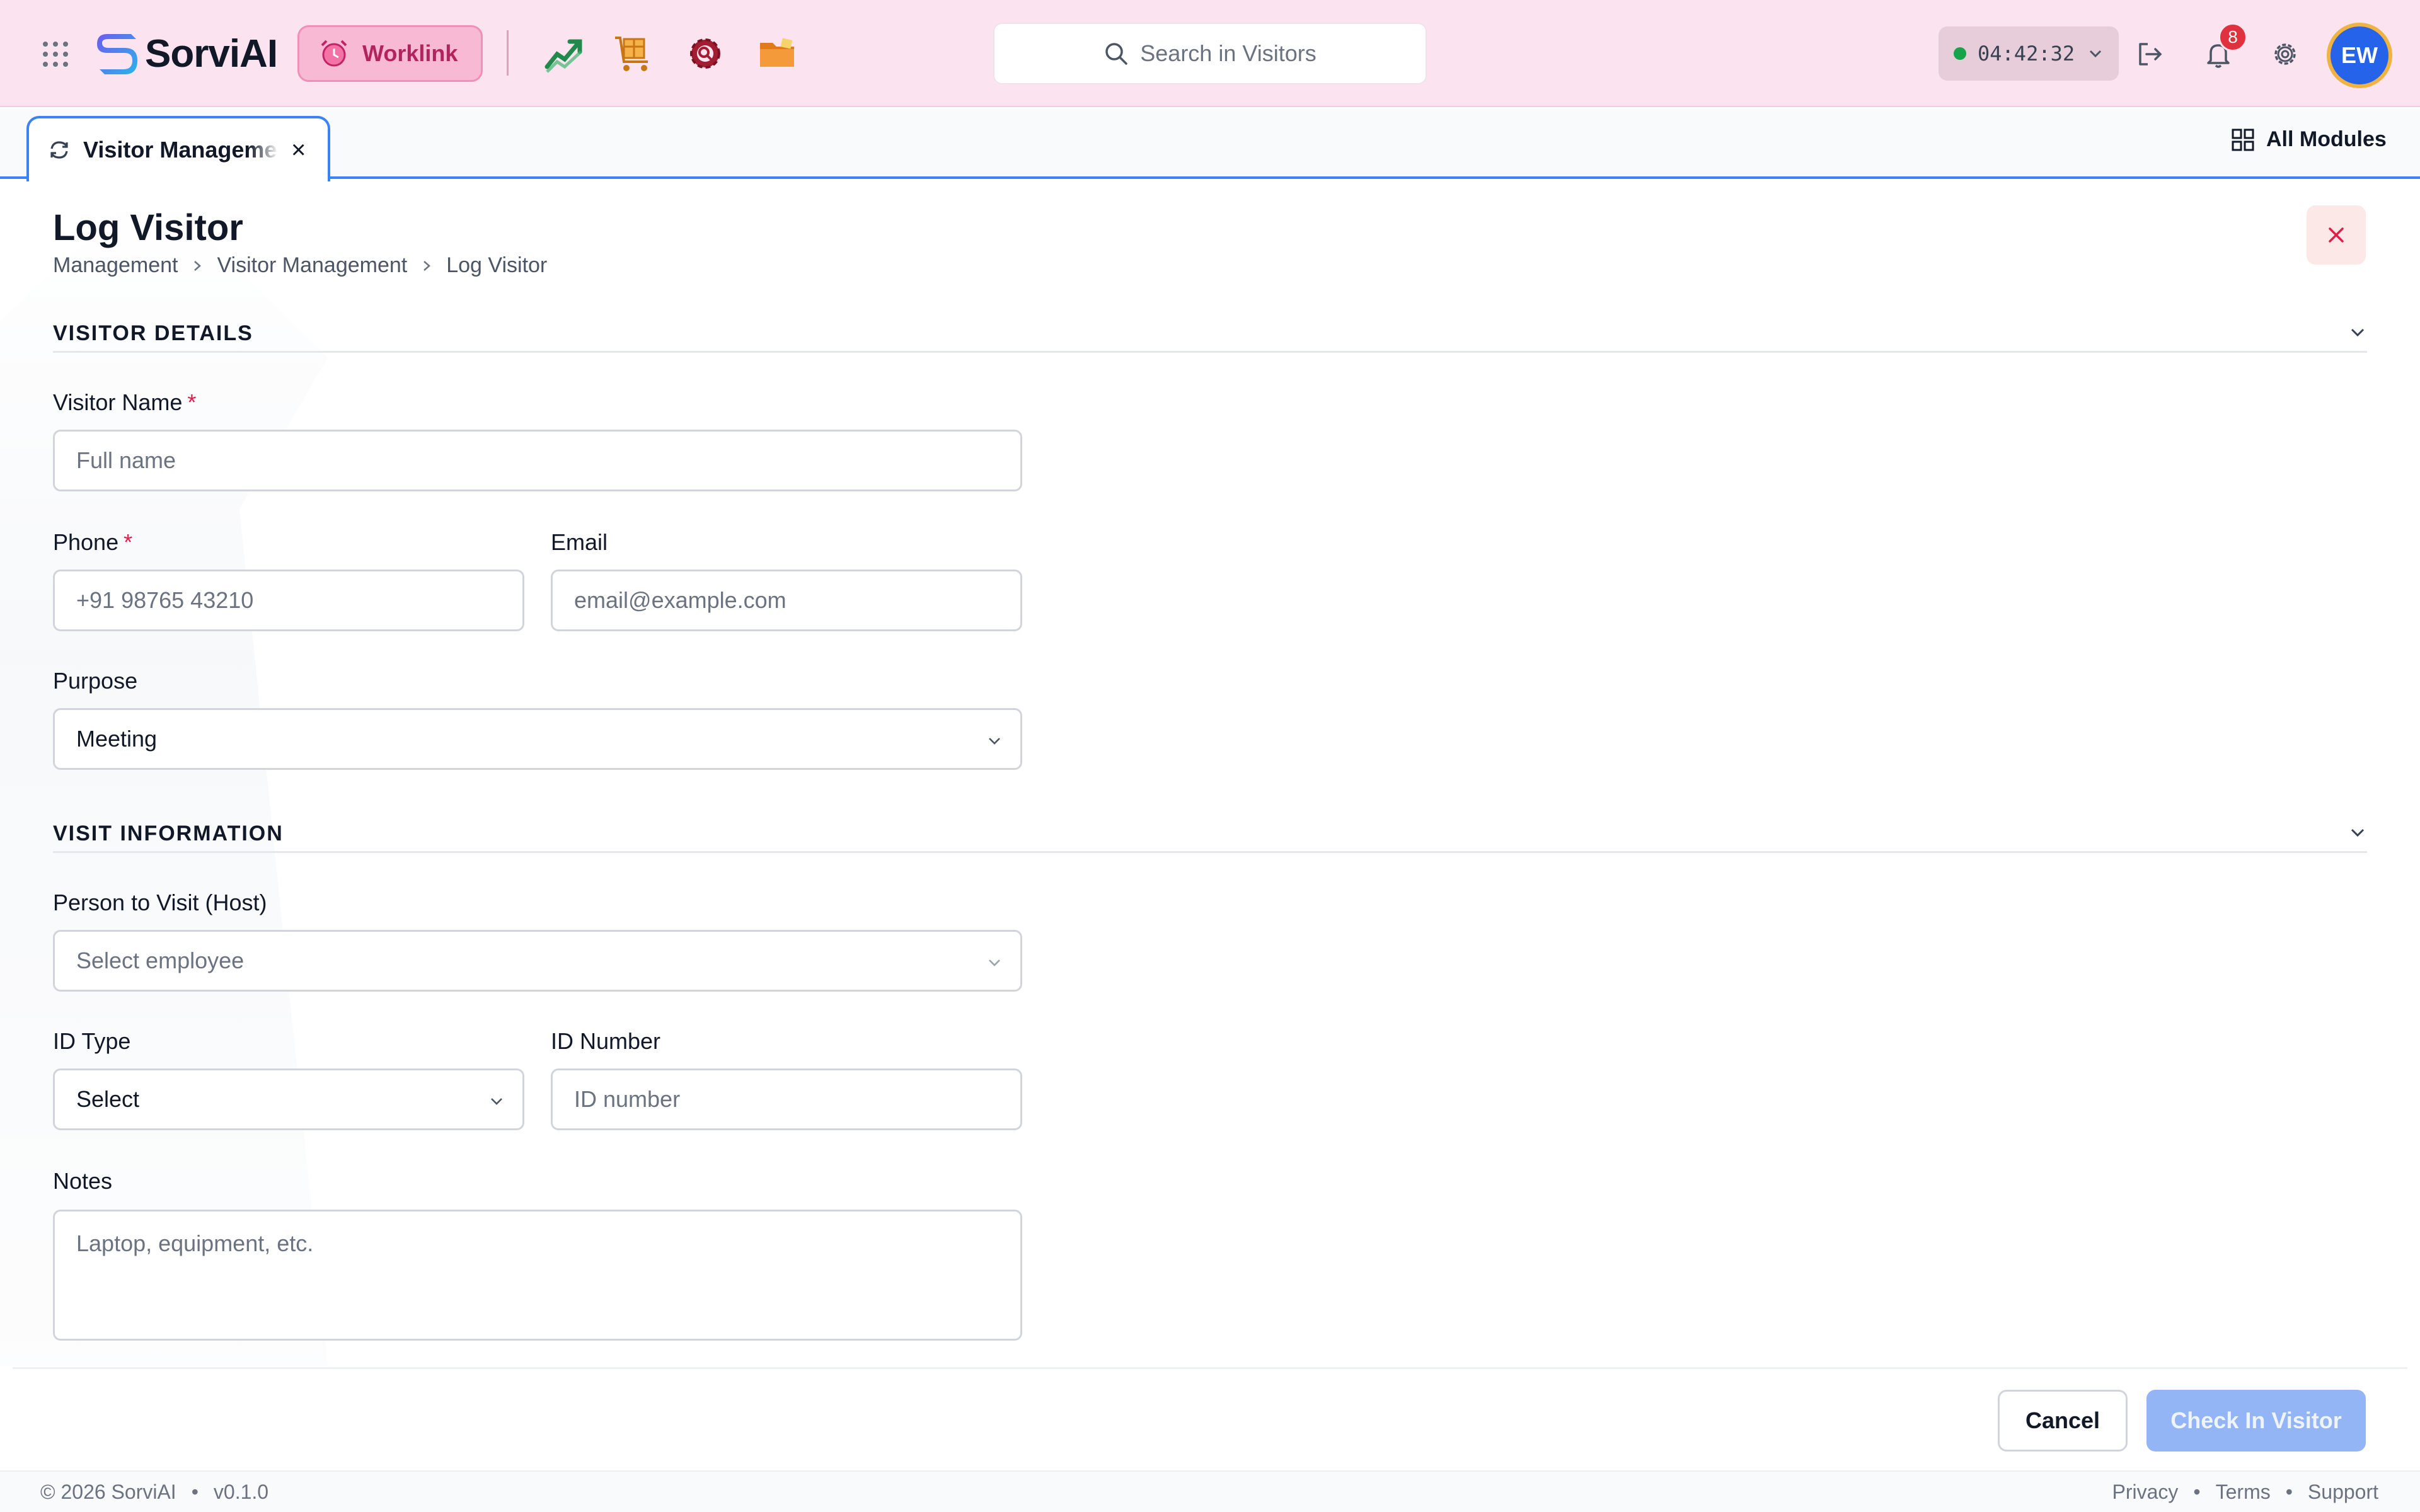 The height and width of the screenshot is (1512, 2420). What do you see at coordinates (2232, 37) in the screenshot?
I see `notification-badge: 8` at bounding box center [2232, 37].